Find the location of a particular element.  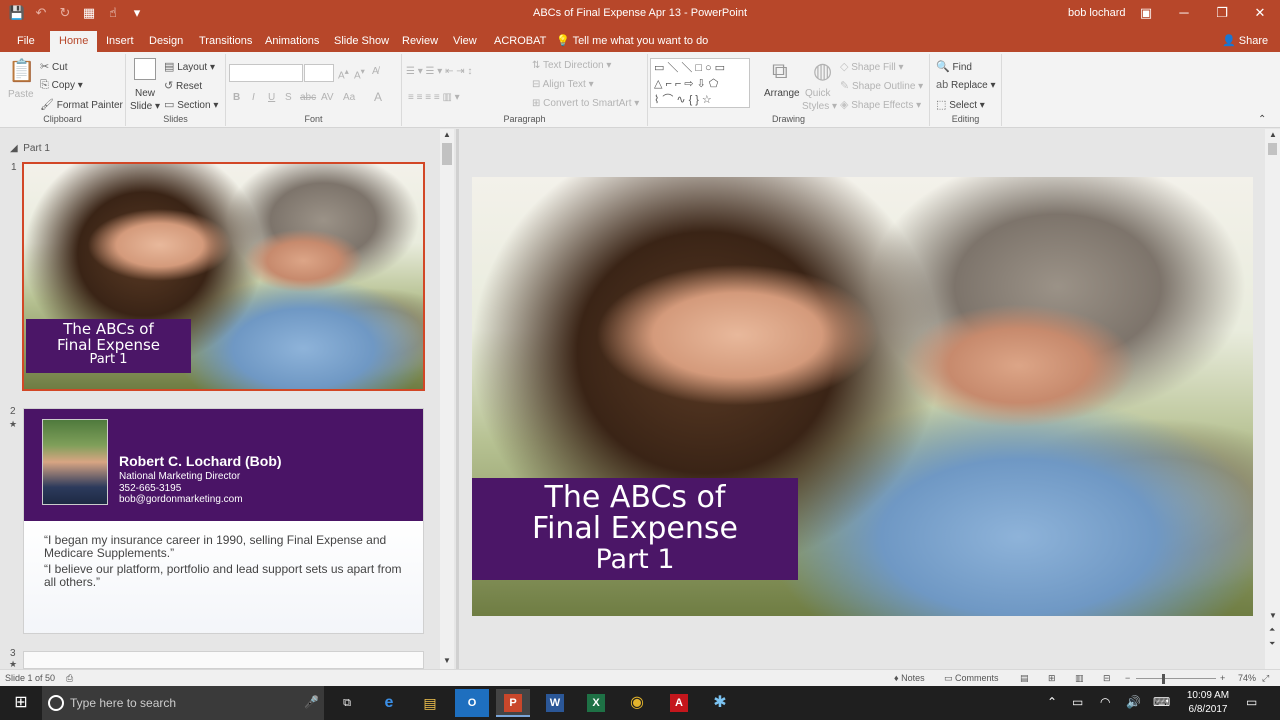

fit-to-window-icon: ⤢ is located at coordinates (1265, 678).